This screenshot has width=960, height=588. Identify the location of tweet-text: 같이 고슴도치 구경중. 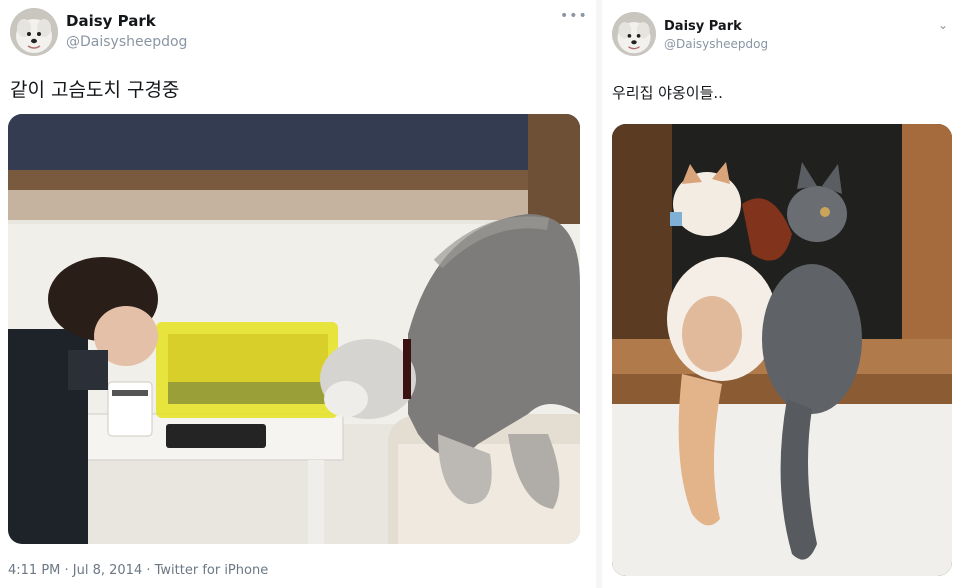
(95, 90).